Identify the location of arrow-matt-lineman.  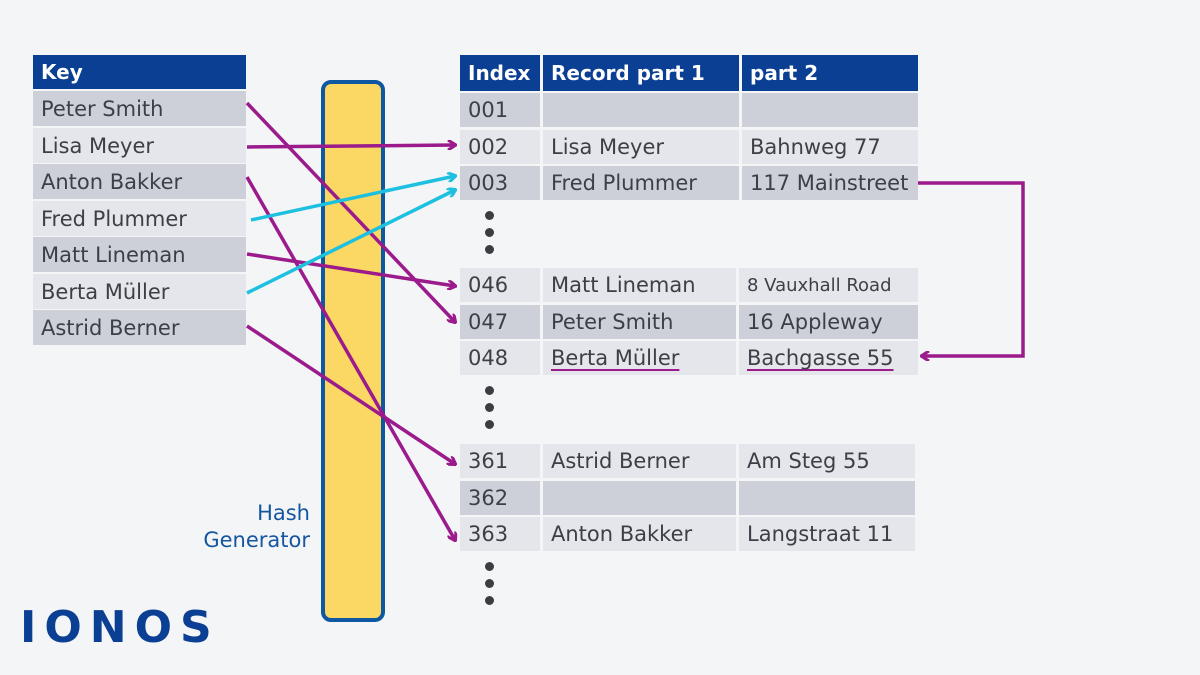
(350, 269).